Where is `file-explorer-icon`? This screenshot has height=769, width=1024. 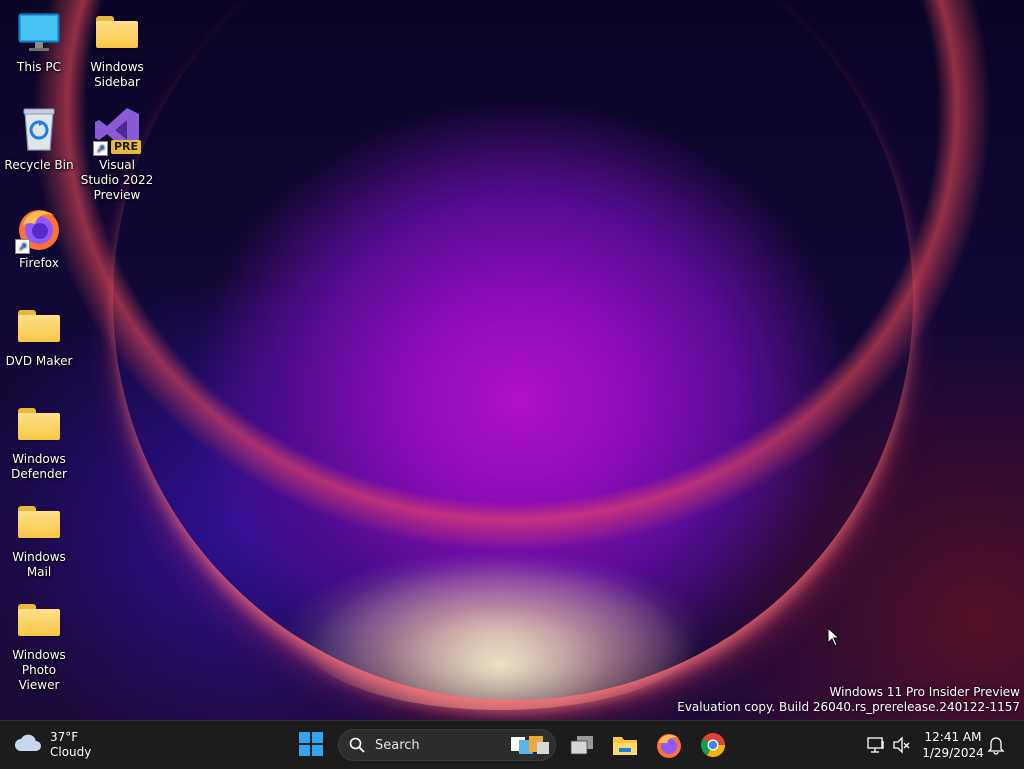
file-explorer-icon is located at coordinates (625, 750).